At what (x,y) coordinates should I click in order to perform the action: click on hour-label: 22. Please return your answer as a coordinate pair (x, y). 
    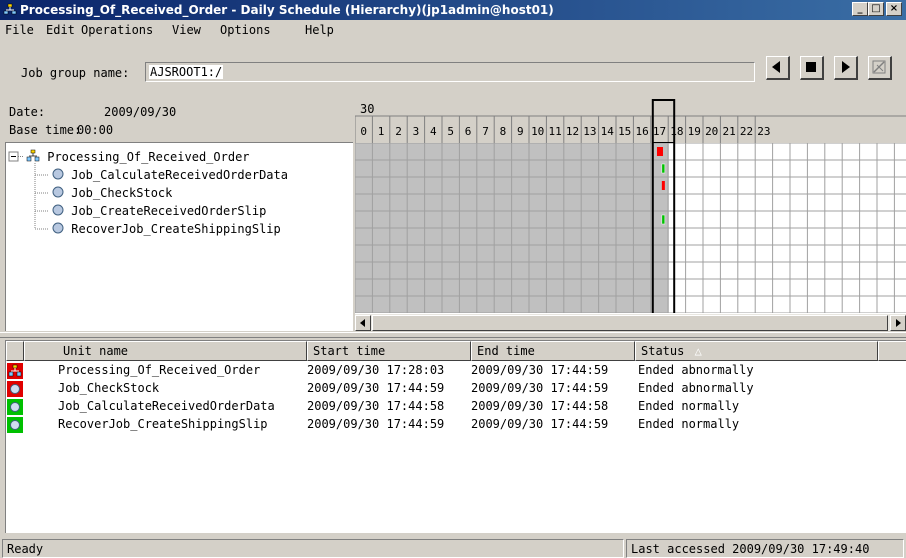
    Looking at the image, I should click on (746, 131).